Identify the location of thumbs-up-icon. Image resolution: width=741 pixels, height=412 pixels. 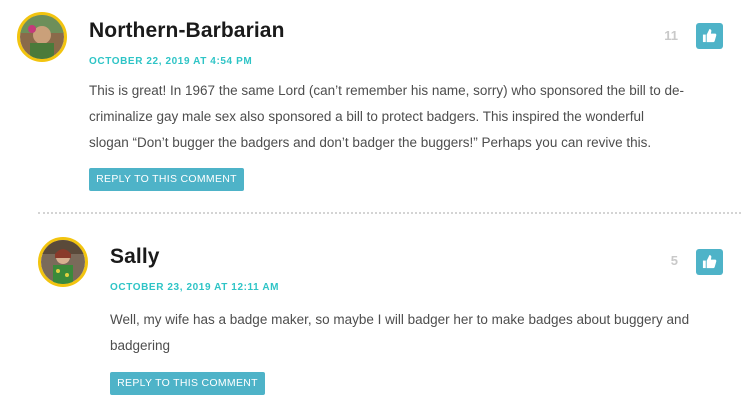
(709, 261).